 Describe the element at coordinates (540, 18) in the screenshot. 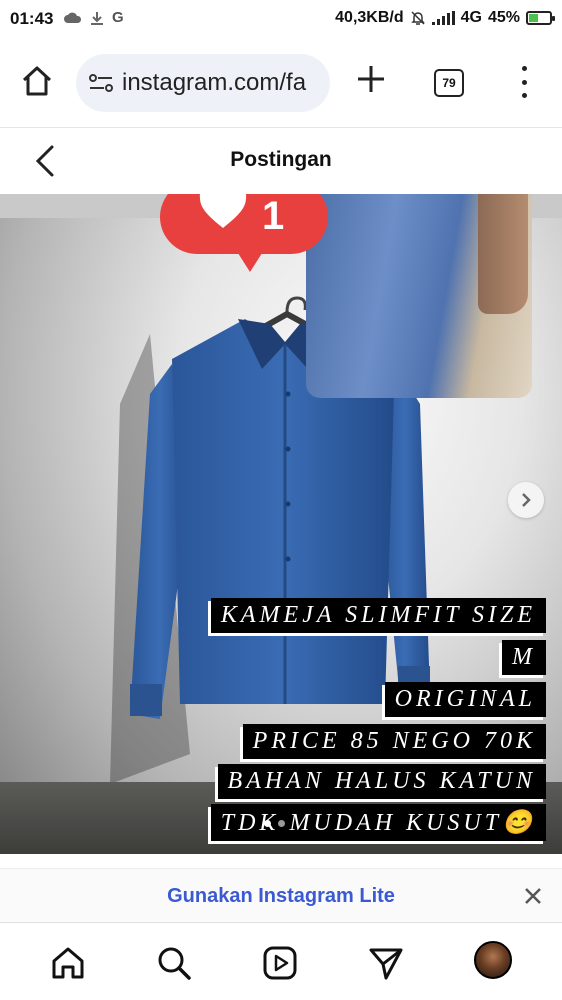

I see `battery-icon` at that location.